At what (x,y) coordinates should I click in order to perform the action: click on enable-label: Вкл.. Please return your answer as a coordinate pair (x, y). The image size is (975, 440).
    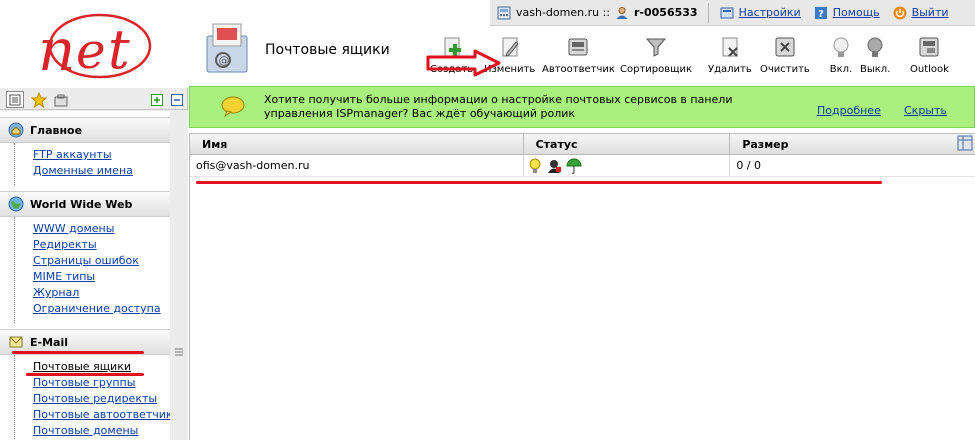
    Looking at the image, I should click on (841, 69).